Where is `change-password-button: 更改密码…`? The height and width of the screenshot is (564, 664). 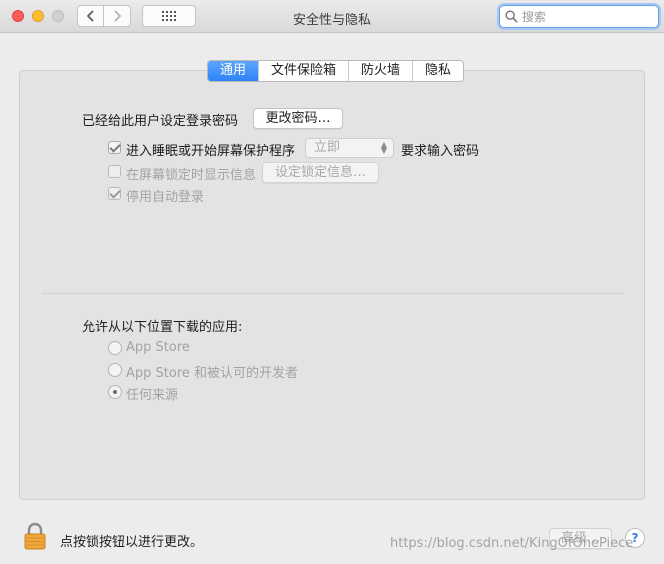 change-password-button: 更改密码… is located at coordinates (298, 118).